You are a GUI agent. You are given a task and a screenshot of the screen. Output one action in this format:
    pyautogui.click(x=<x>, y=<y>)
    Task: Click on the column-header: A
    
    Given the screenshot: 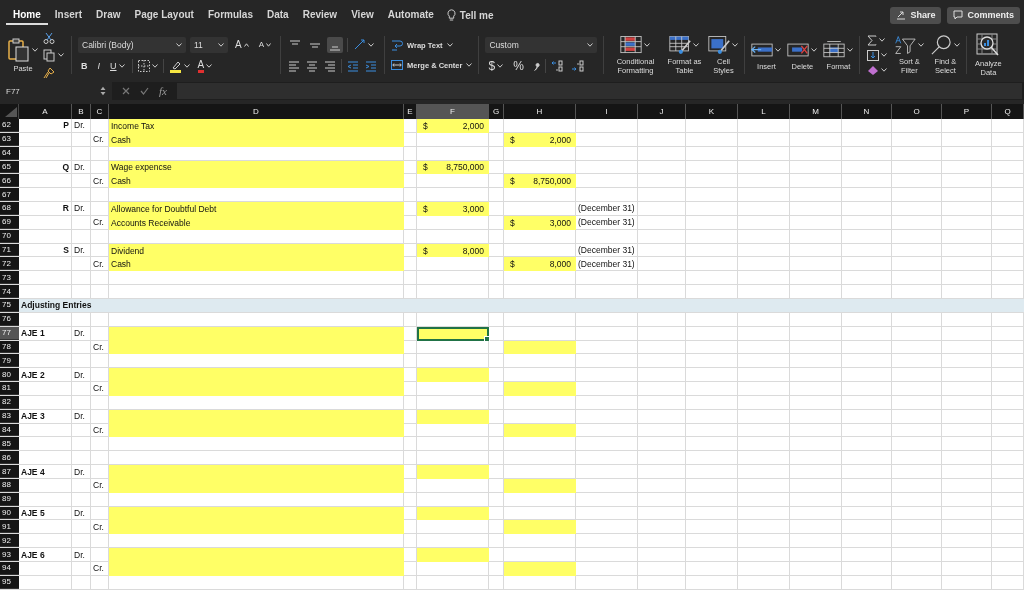 What is the action you would take?
    pyautogui.click(x=45, y=111)
    